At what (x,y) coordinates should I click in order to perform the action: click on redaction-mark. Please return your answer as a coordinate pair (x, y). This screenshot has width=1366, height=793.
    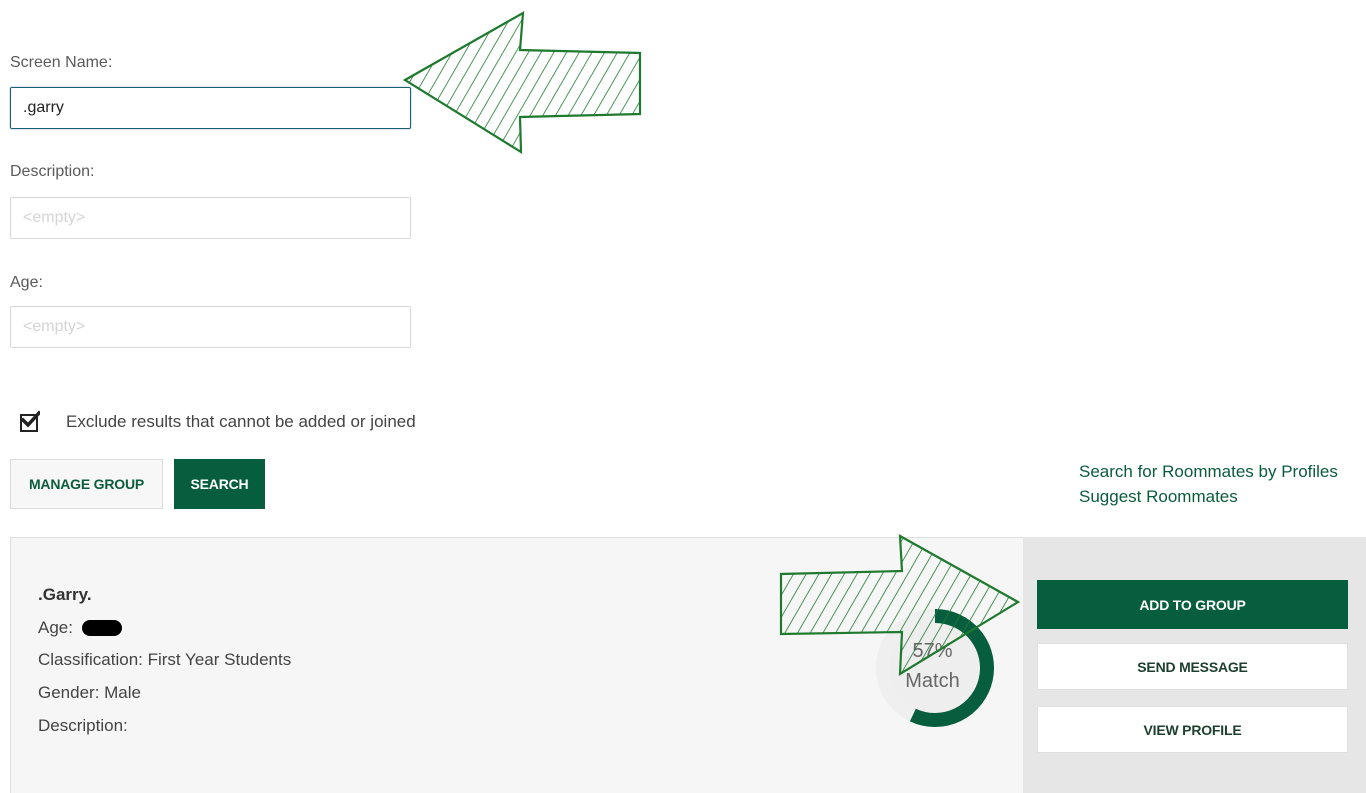
    Looking at the image, I should click on (102, 628).